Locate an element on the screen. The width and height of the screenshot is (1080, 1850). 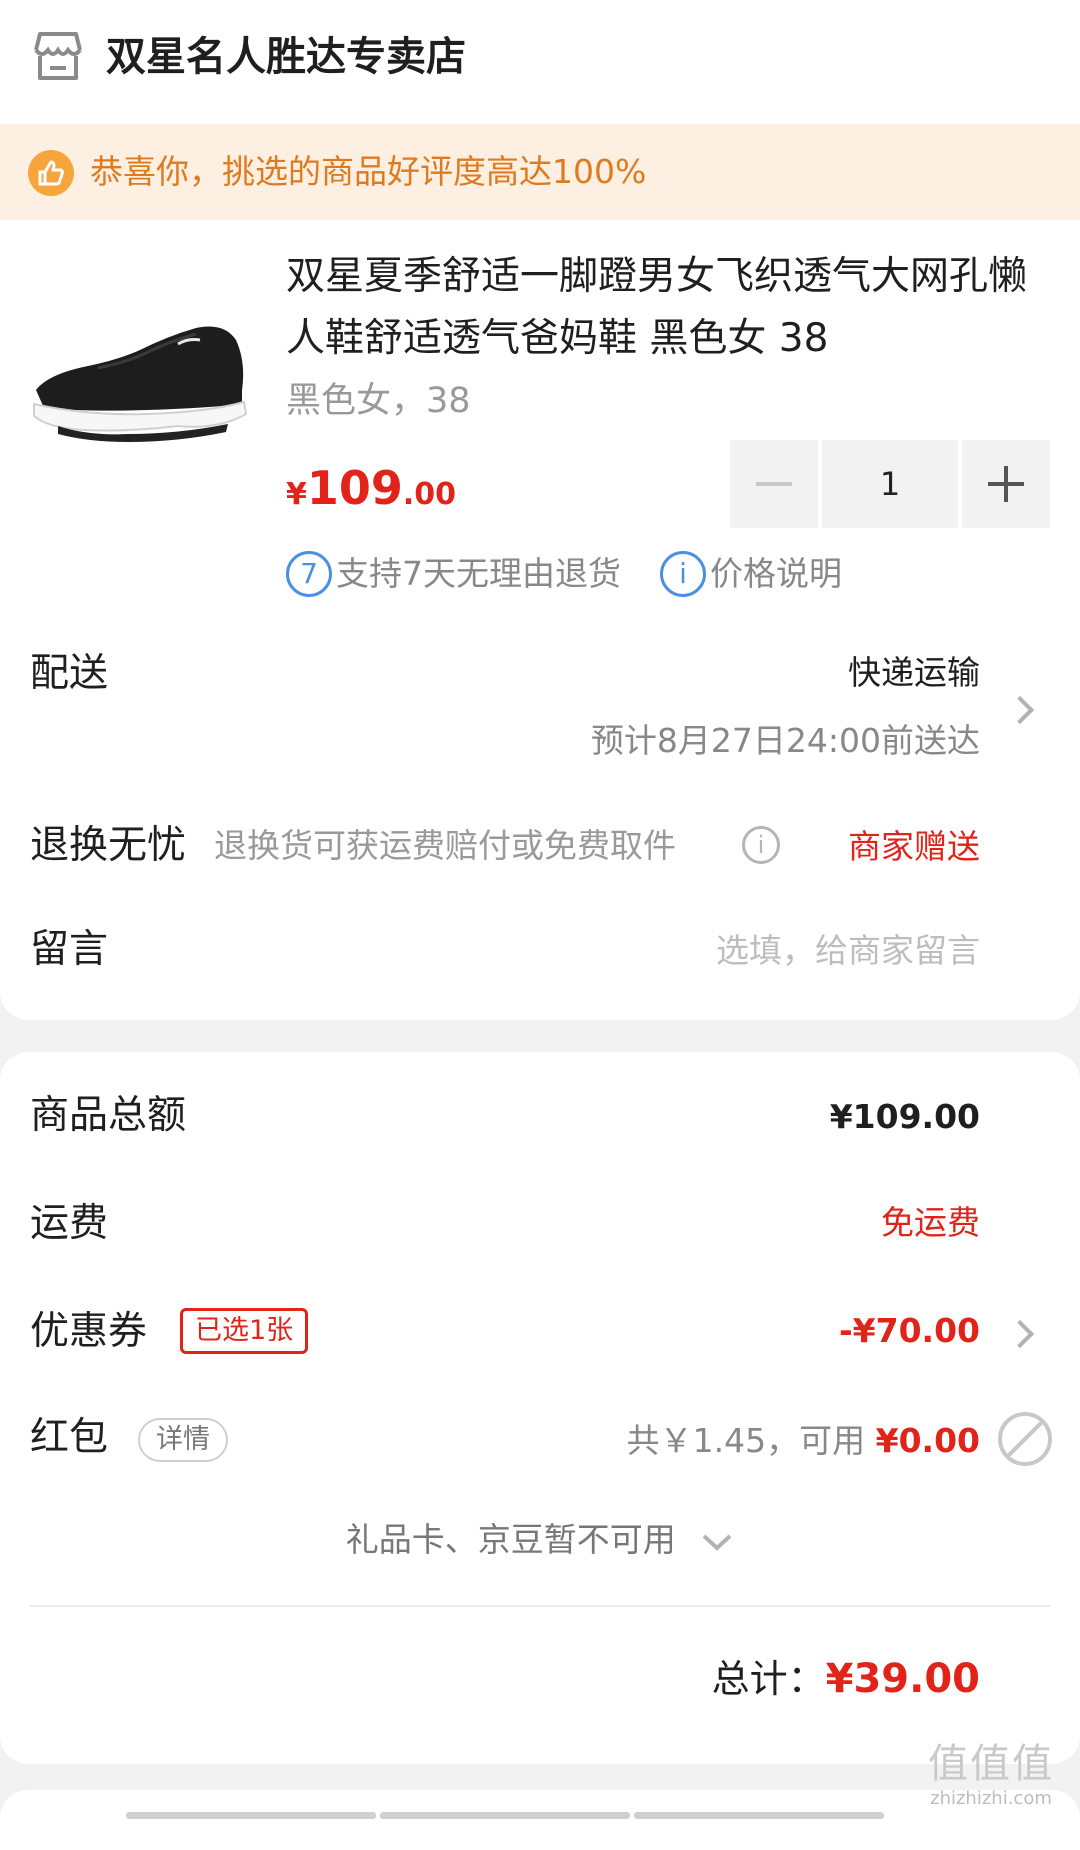
redpacket-desc: 共￥1.45，可用 is located at coordinates (746, 1440).